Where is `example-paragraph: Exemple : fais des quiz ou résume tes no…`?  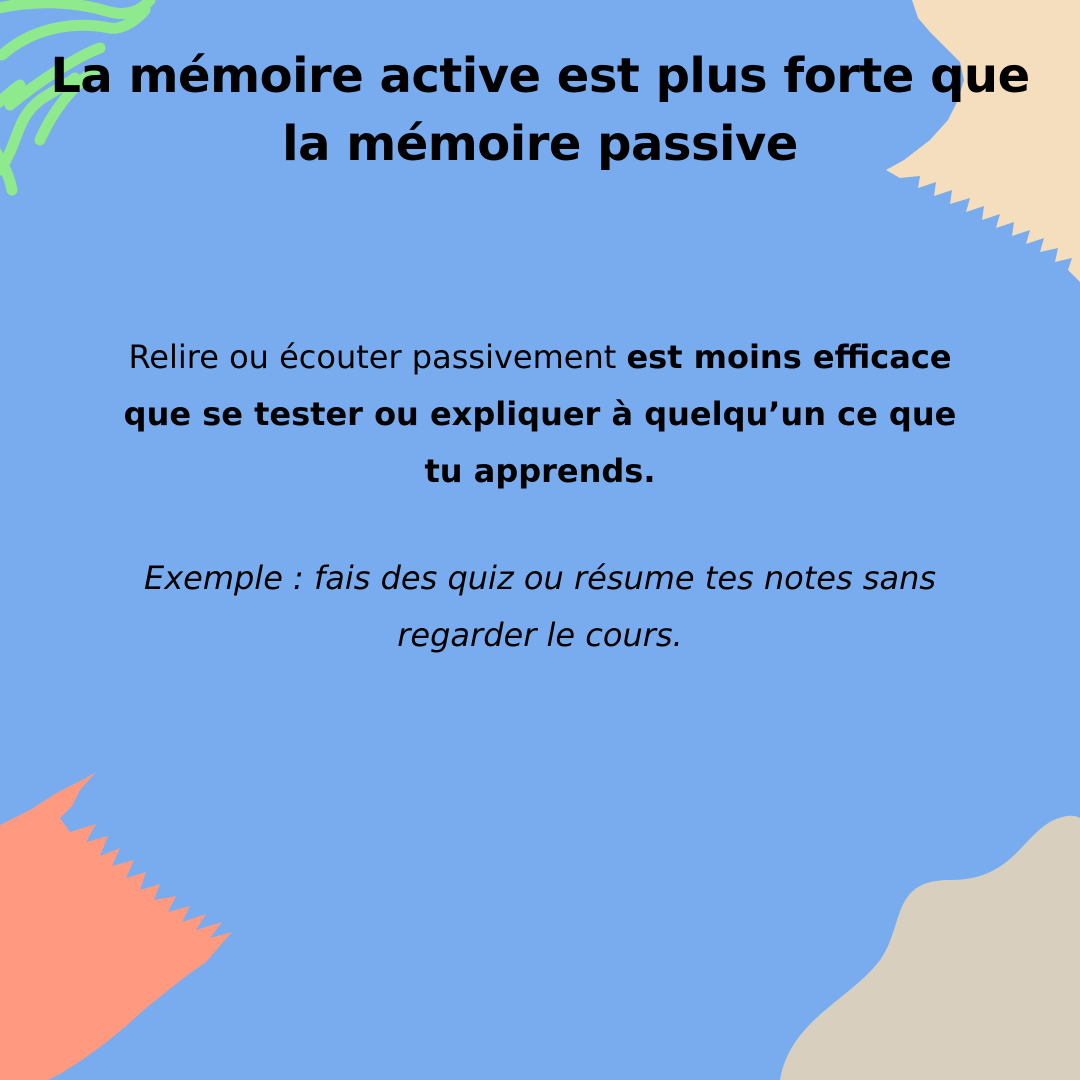 example-paragraph: Exemple : fais des quiz ou résume tes no… is located at coordinates (540, 606).